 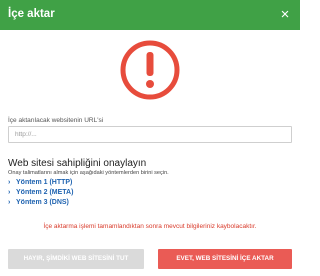 What do you see at coordinates (44, 182) in the screenshot?
I see `method-label: Yöntem 1 (HTTP)` at bounding box center [44, 182].